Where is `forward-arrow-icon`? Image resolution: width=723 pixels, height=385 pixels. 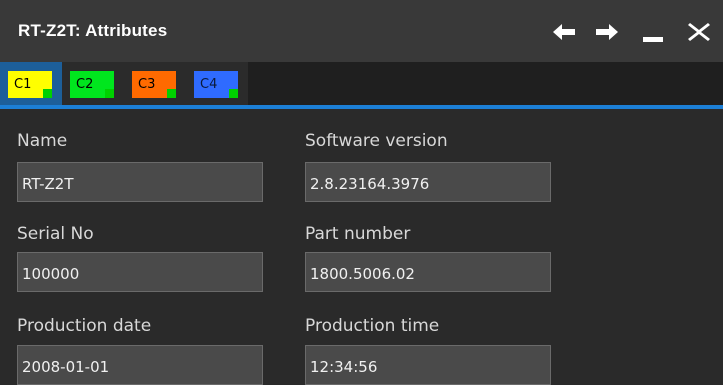
forward-arrow-icon is located at coordinates (607, 32).